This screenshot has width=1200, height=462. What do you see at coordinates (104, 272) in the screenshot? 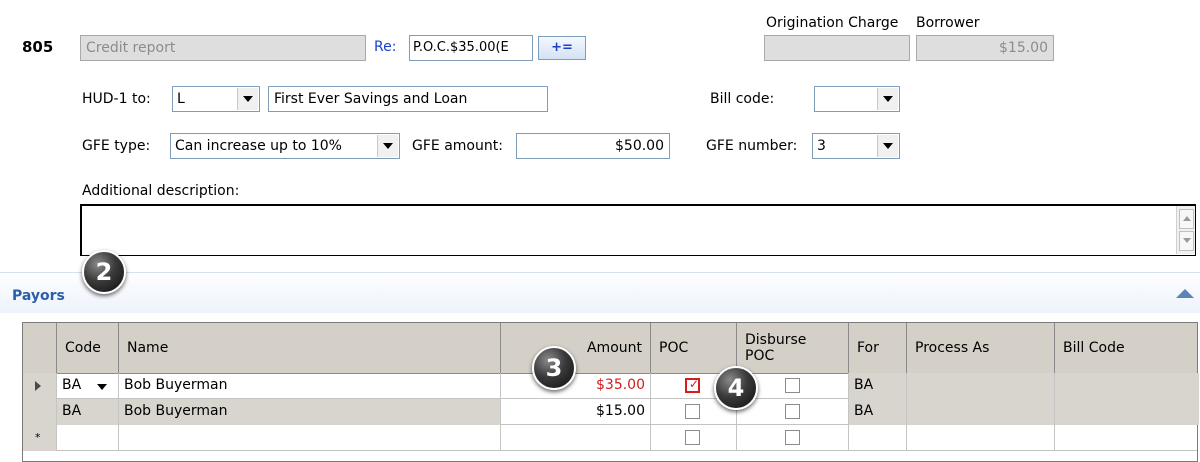
I see `callout-badge-2: 2` at bounding box center [104, 272].